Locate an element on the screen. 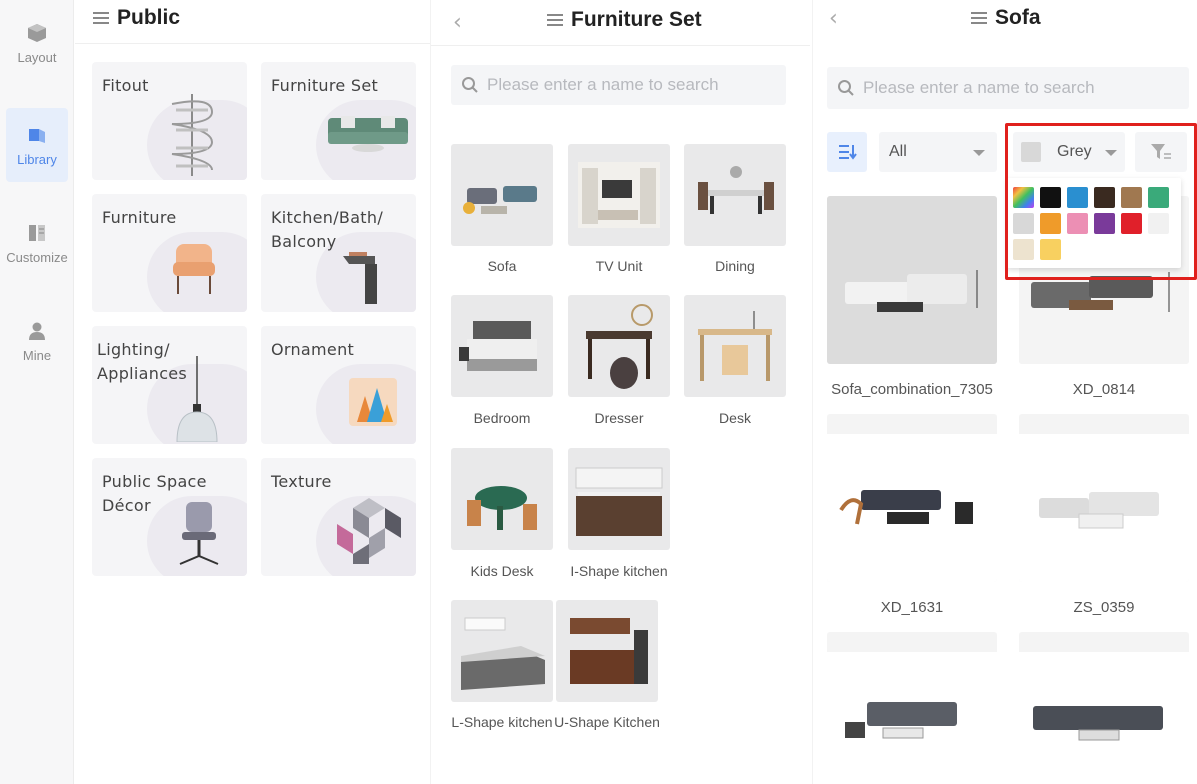  type-filter-select: All is located at coordinates (938, 152).